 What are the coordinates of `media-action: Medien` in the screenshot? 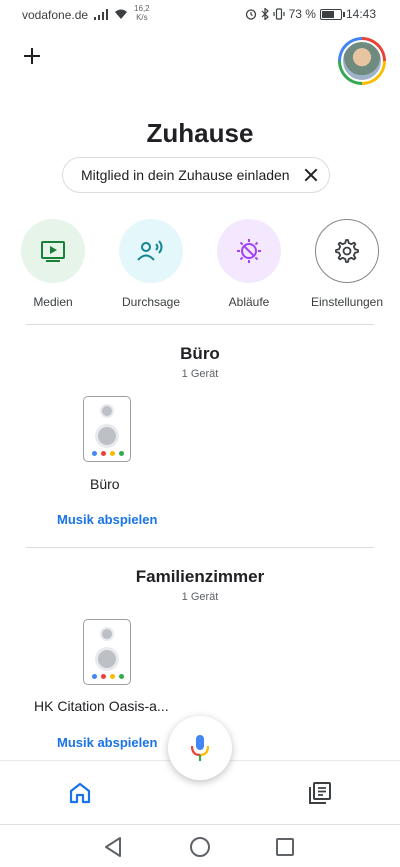 It's located at (53, 264).